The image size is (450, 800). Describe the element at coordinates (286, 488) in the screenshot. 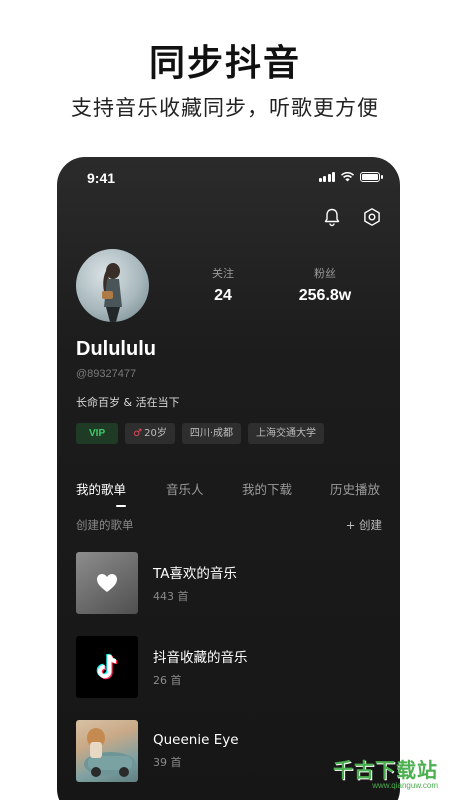

I see `tab-my-downloads: 我的下载` at that location.